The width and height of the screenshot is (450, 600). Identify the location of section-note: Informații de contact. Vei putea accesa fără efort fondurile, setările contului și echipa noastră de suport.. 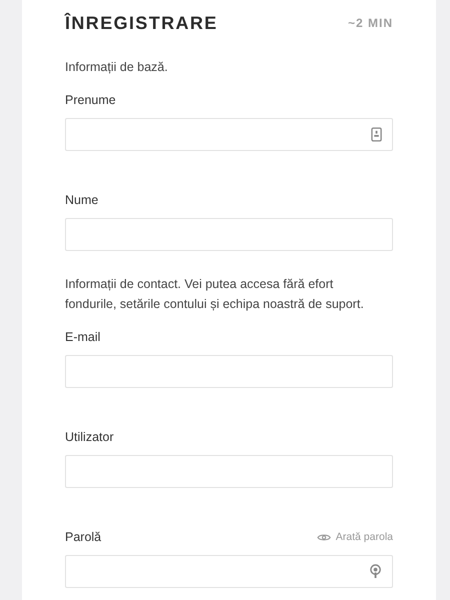
(215, 294).